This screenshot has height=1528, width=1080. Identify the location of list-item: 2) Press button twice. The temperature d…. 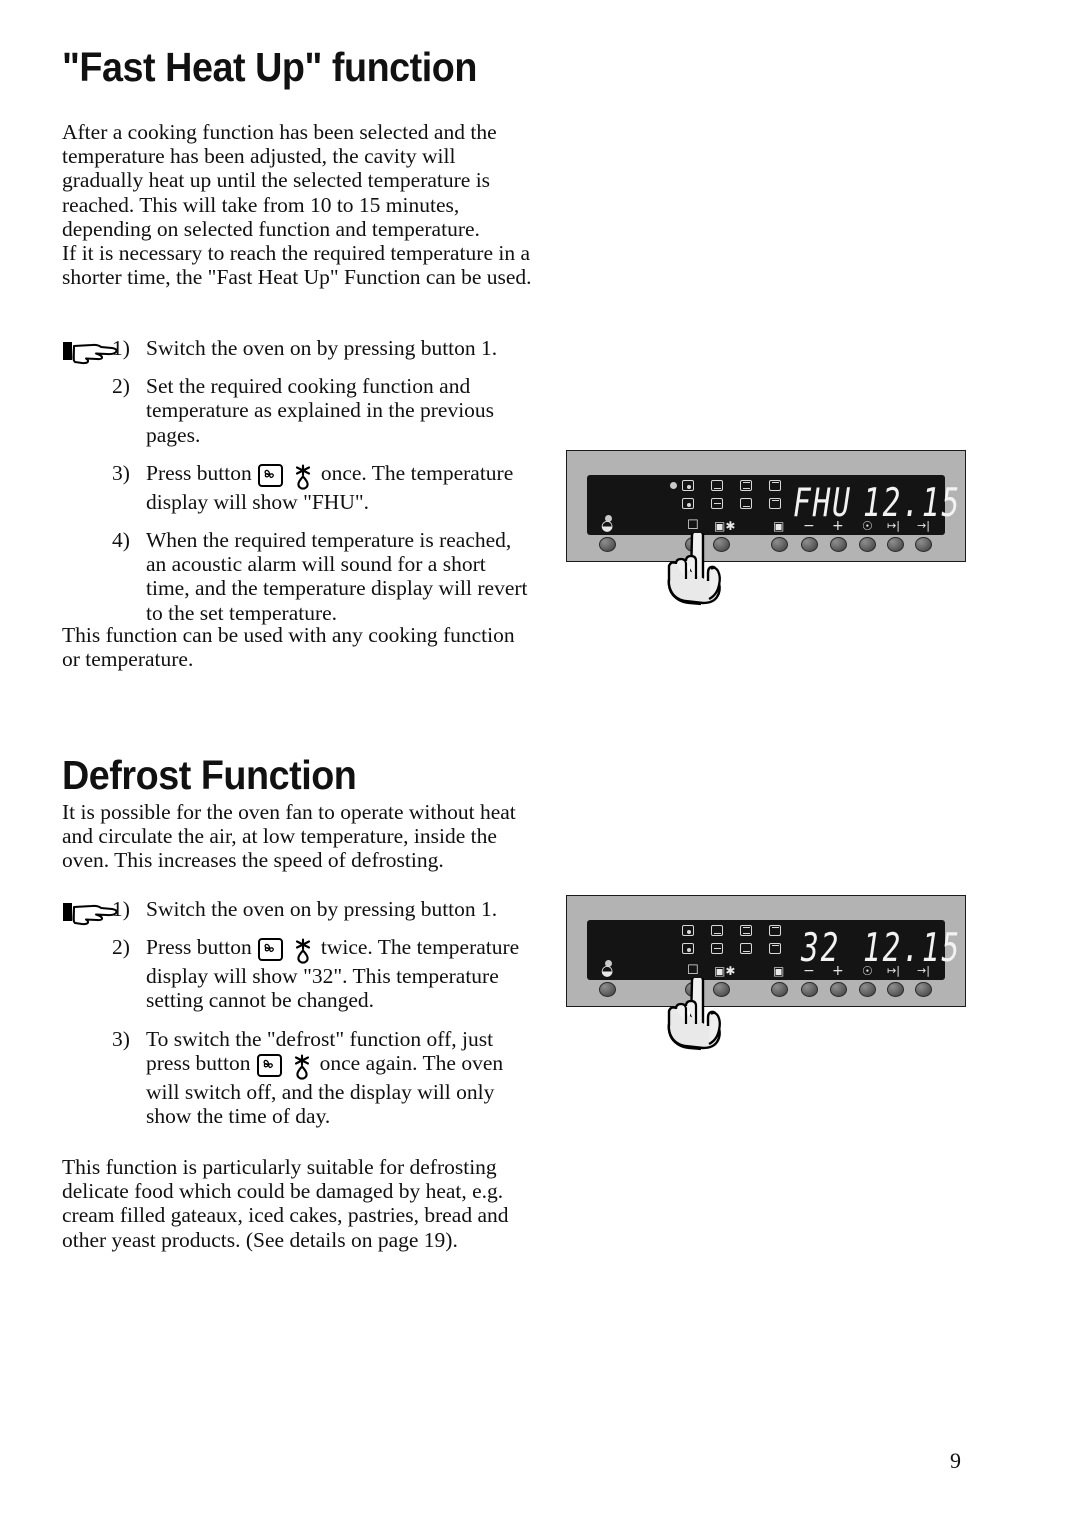
(322, 973).